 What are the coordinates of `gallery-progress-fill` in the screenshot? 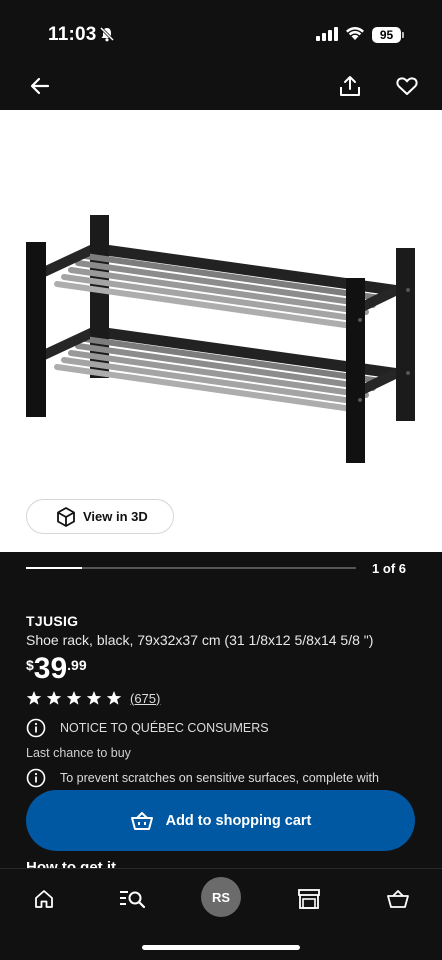 It's located at (54, 568).